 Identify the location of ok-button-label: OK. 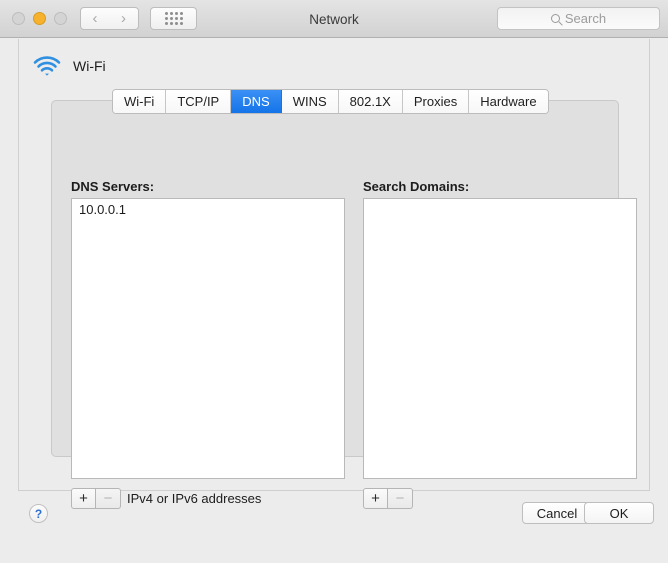
(619, 513).